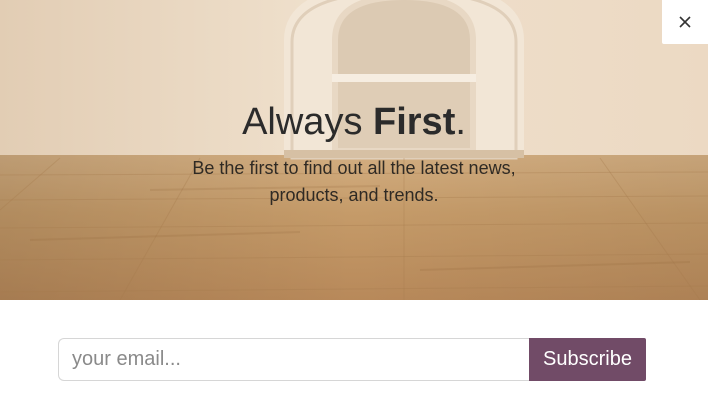 This screenshot has height=409, width=708. Describe the element at coordinates (460, 122) in the screenshot. I see `headline-period: .` at that location.